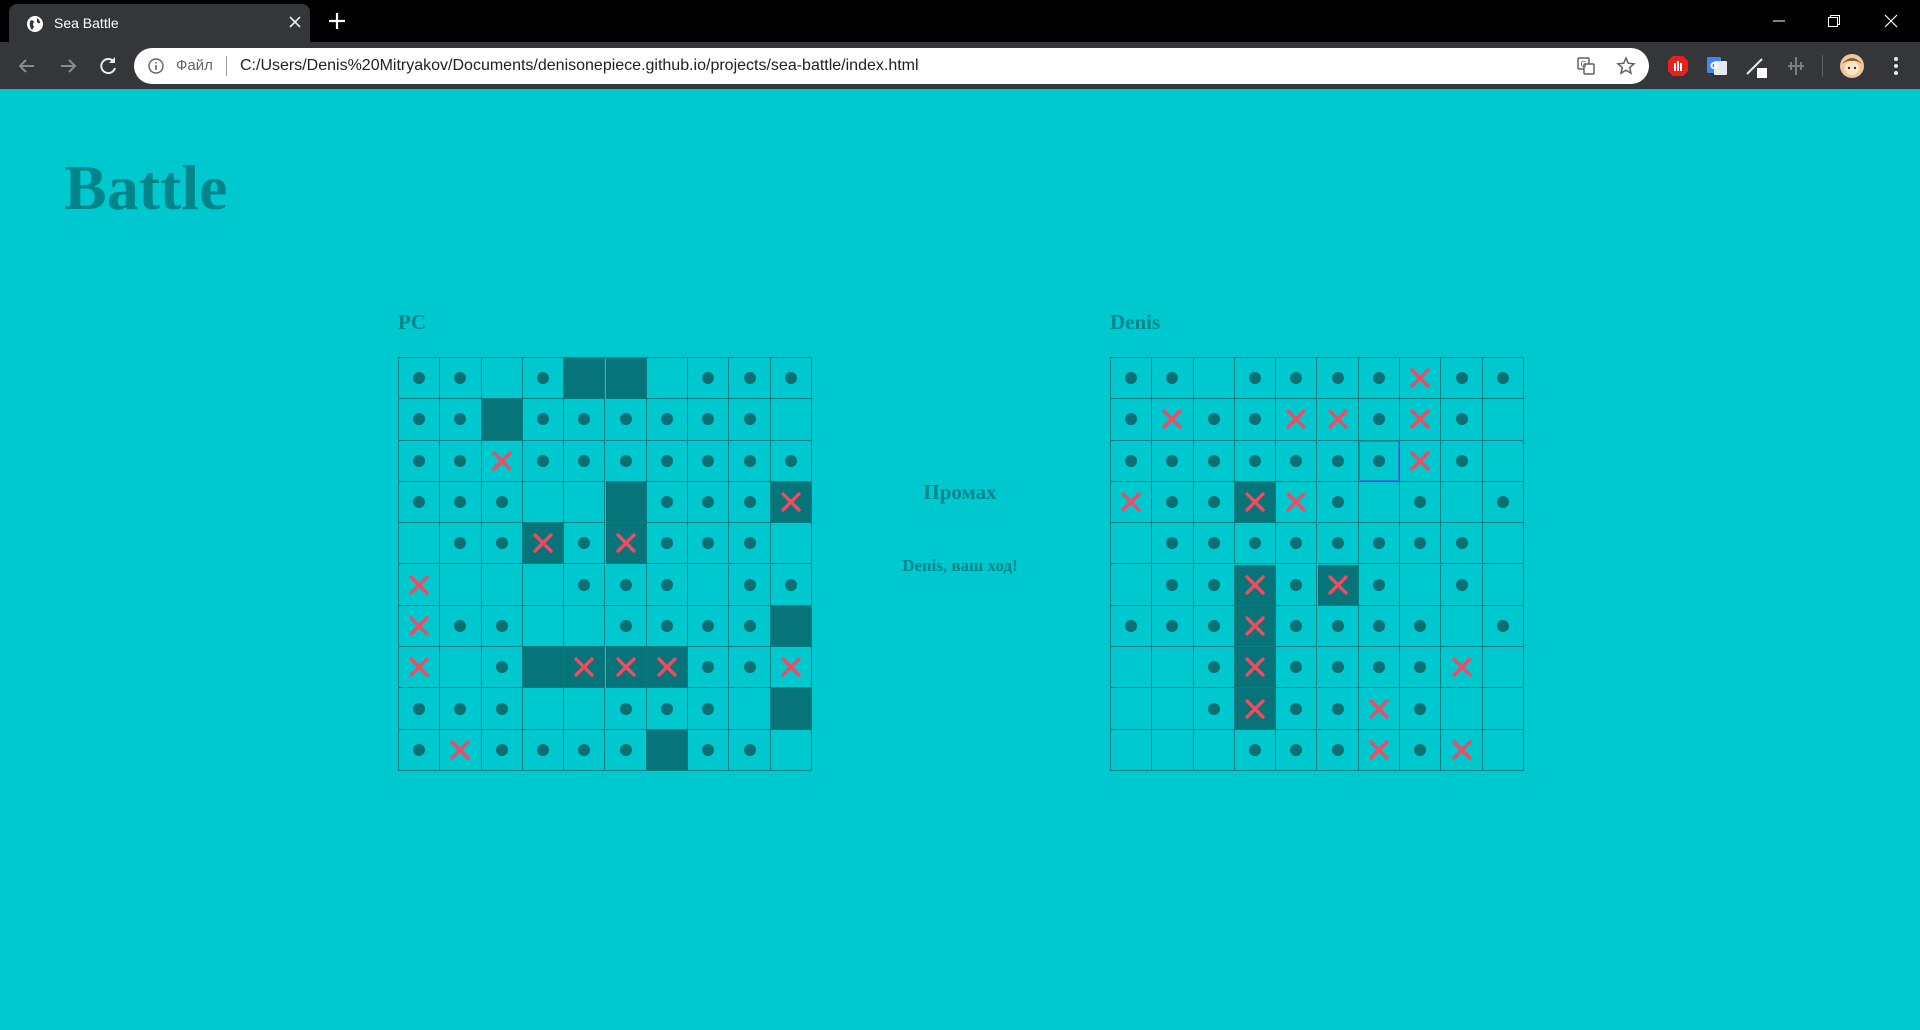 This screenshot has width=1920, height=1030. What do you see at coordinates (1896, 66) in the screenshot?
I see `menu-kebab-icon` at bounding box center [1896, 66].